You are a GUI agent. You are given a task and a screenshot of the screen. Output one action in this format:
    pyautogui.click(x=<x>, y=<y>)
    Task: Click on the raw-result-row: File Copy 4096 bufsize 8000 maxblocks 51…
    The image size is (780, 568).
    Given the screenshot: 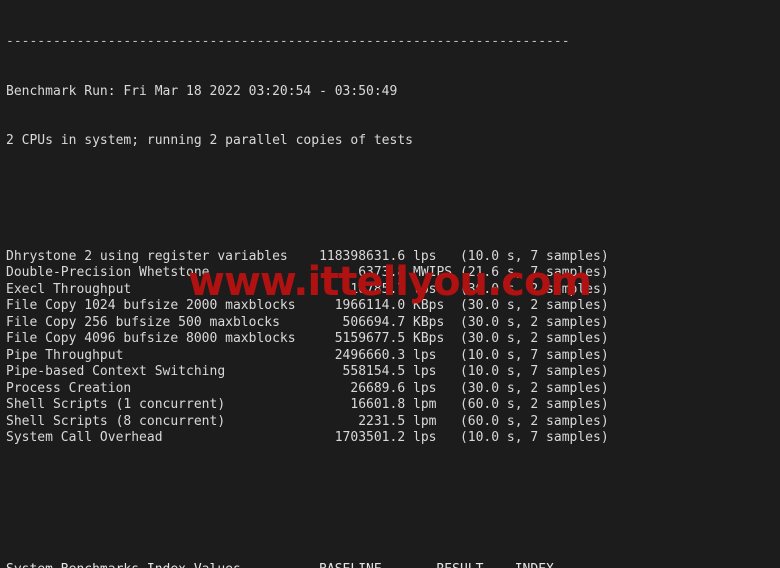 What is the action you would take?
    pyautogui.click(x=307, y=338)
    